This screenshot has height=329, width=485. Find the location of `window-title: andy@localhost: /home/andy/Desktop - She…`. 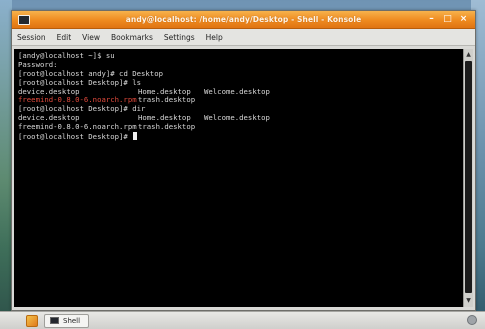

window-title: andy@localhost: /home/andy/Desktop - She… is located at coordinates (243, 19).